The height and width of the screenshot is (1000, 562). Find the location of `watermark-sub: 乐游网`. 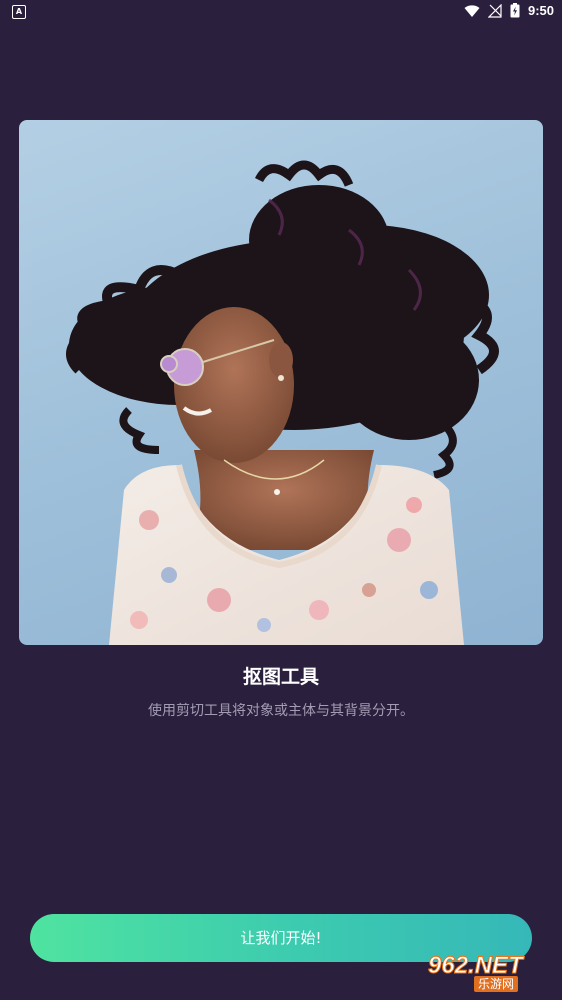

watermark-sub: 乐游网 is located at coordinates (496, 984).